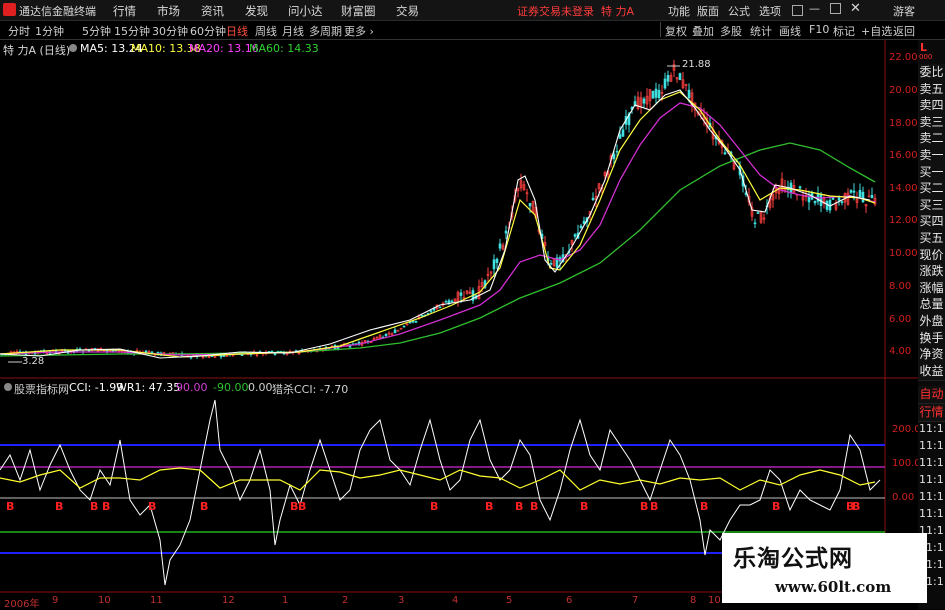 The image size is (945, 610). What do you see at coordinates (55, 600) in the screenshot?
I see `x-axis-label: 9` at bounding box center [55, 600].